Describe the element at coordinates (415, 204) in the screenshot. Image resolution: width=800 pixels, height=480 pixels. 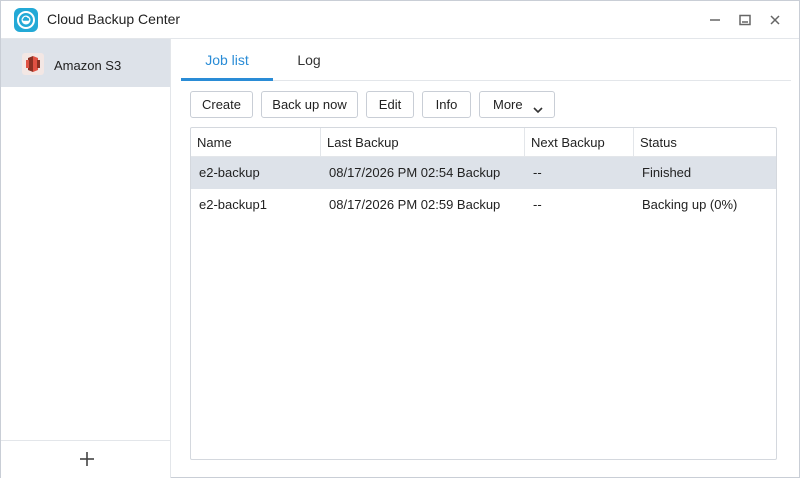
I see `cell-last-backup: 08/17/2026 PM 02:59 Backup` at that location.